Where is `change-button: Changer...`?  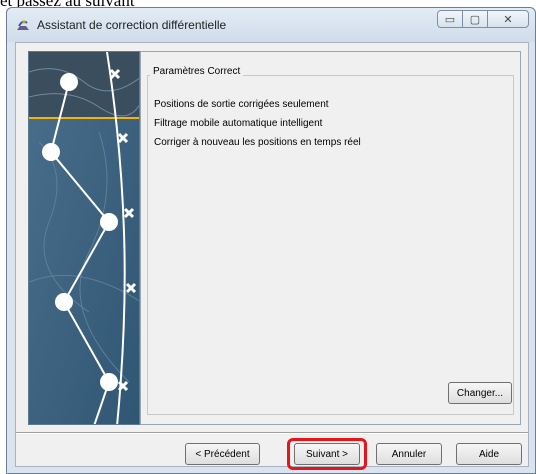
change-button: Changer... is located at coordinates (480, 393).